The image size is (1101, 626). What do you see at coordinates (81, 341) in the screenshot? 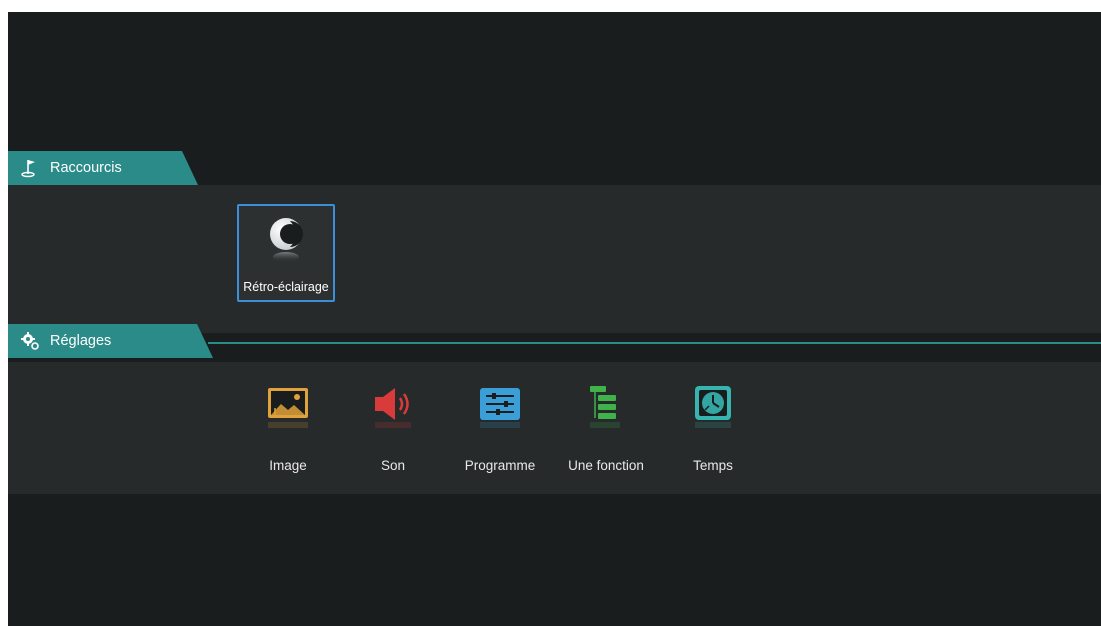
I see `settings-section-title: Réglages` at bounding box center [81, 341].